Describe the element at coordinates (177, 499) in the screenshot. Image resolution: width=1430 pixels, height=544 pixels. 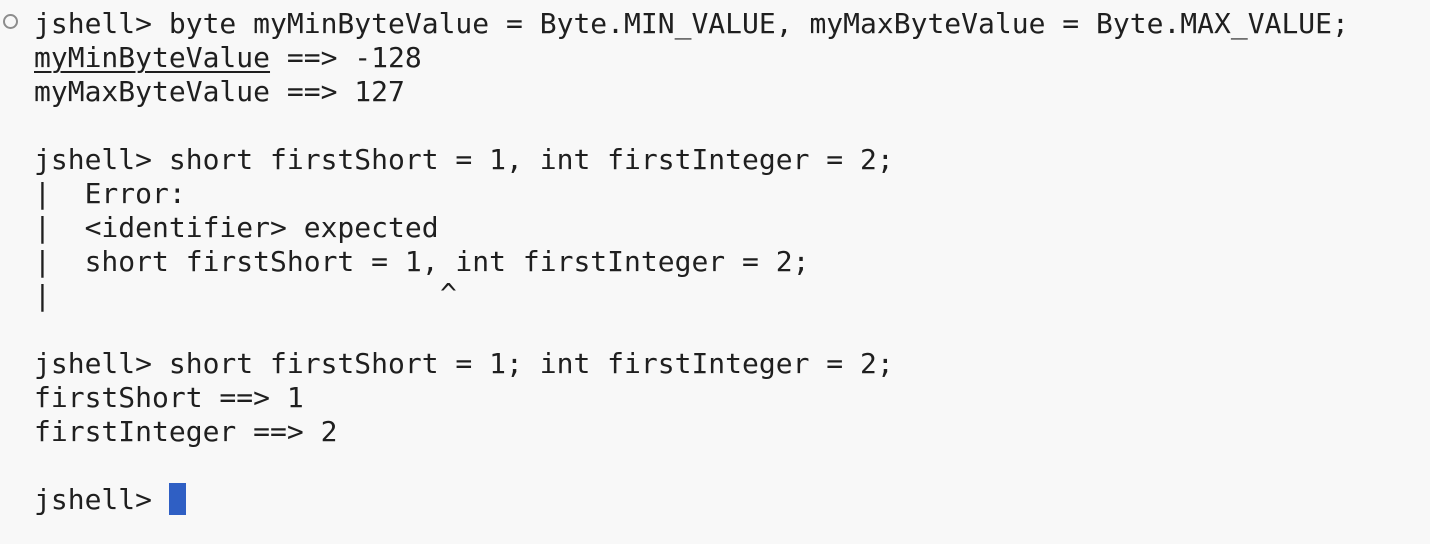
I see `text-cursor` at that location.